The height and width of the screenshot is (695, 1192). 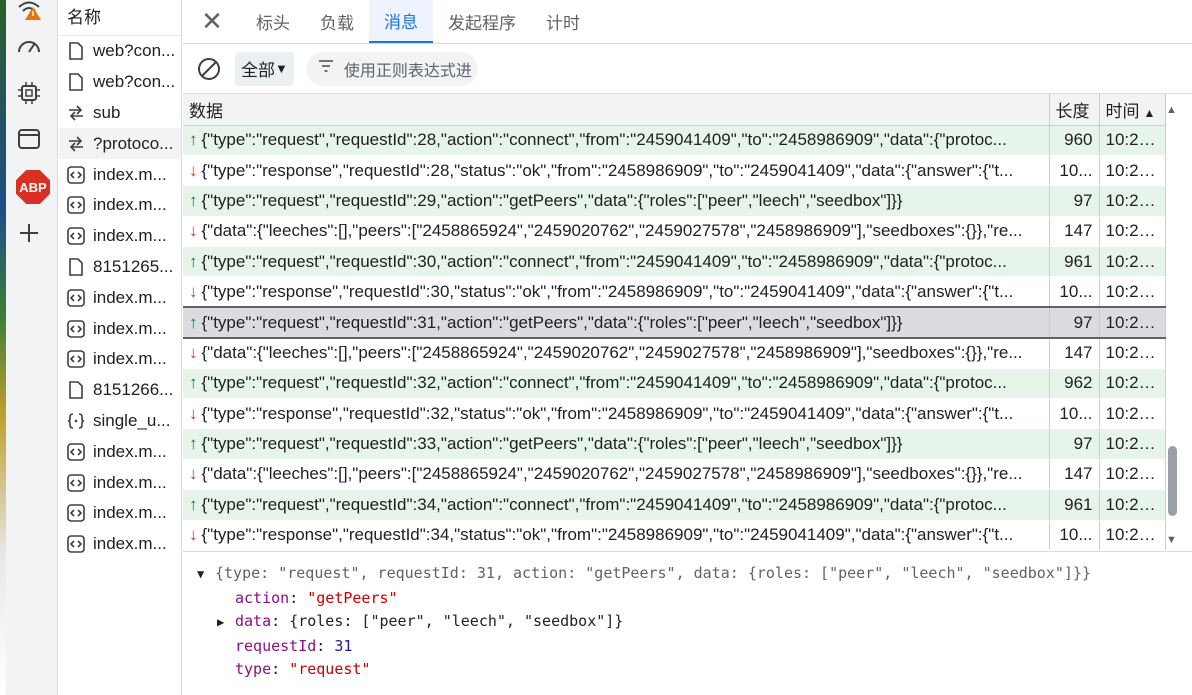 I want to click on detail-action-key: action, so click(x=262, y=597).